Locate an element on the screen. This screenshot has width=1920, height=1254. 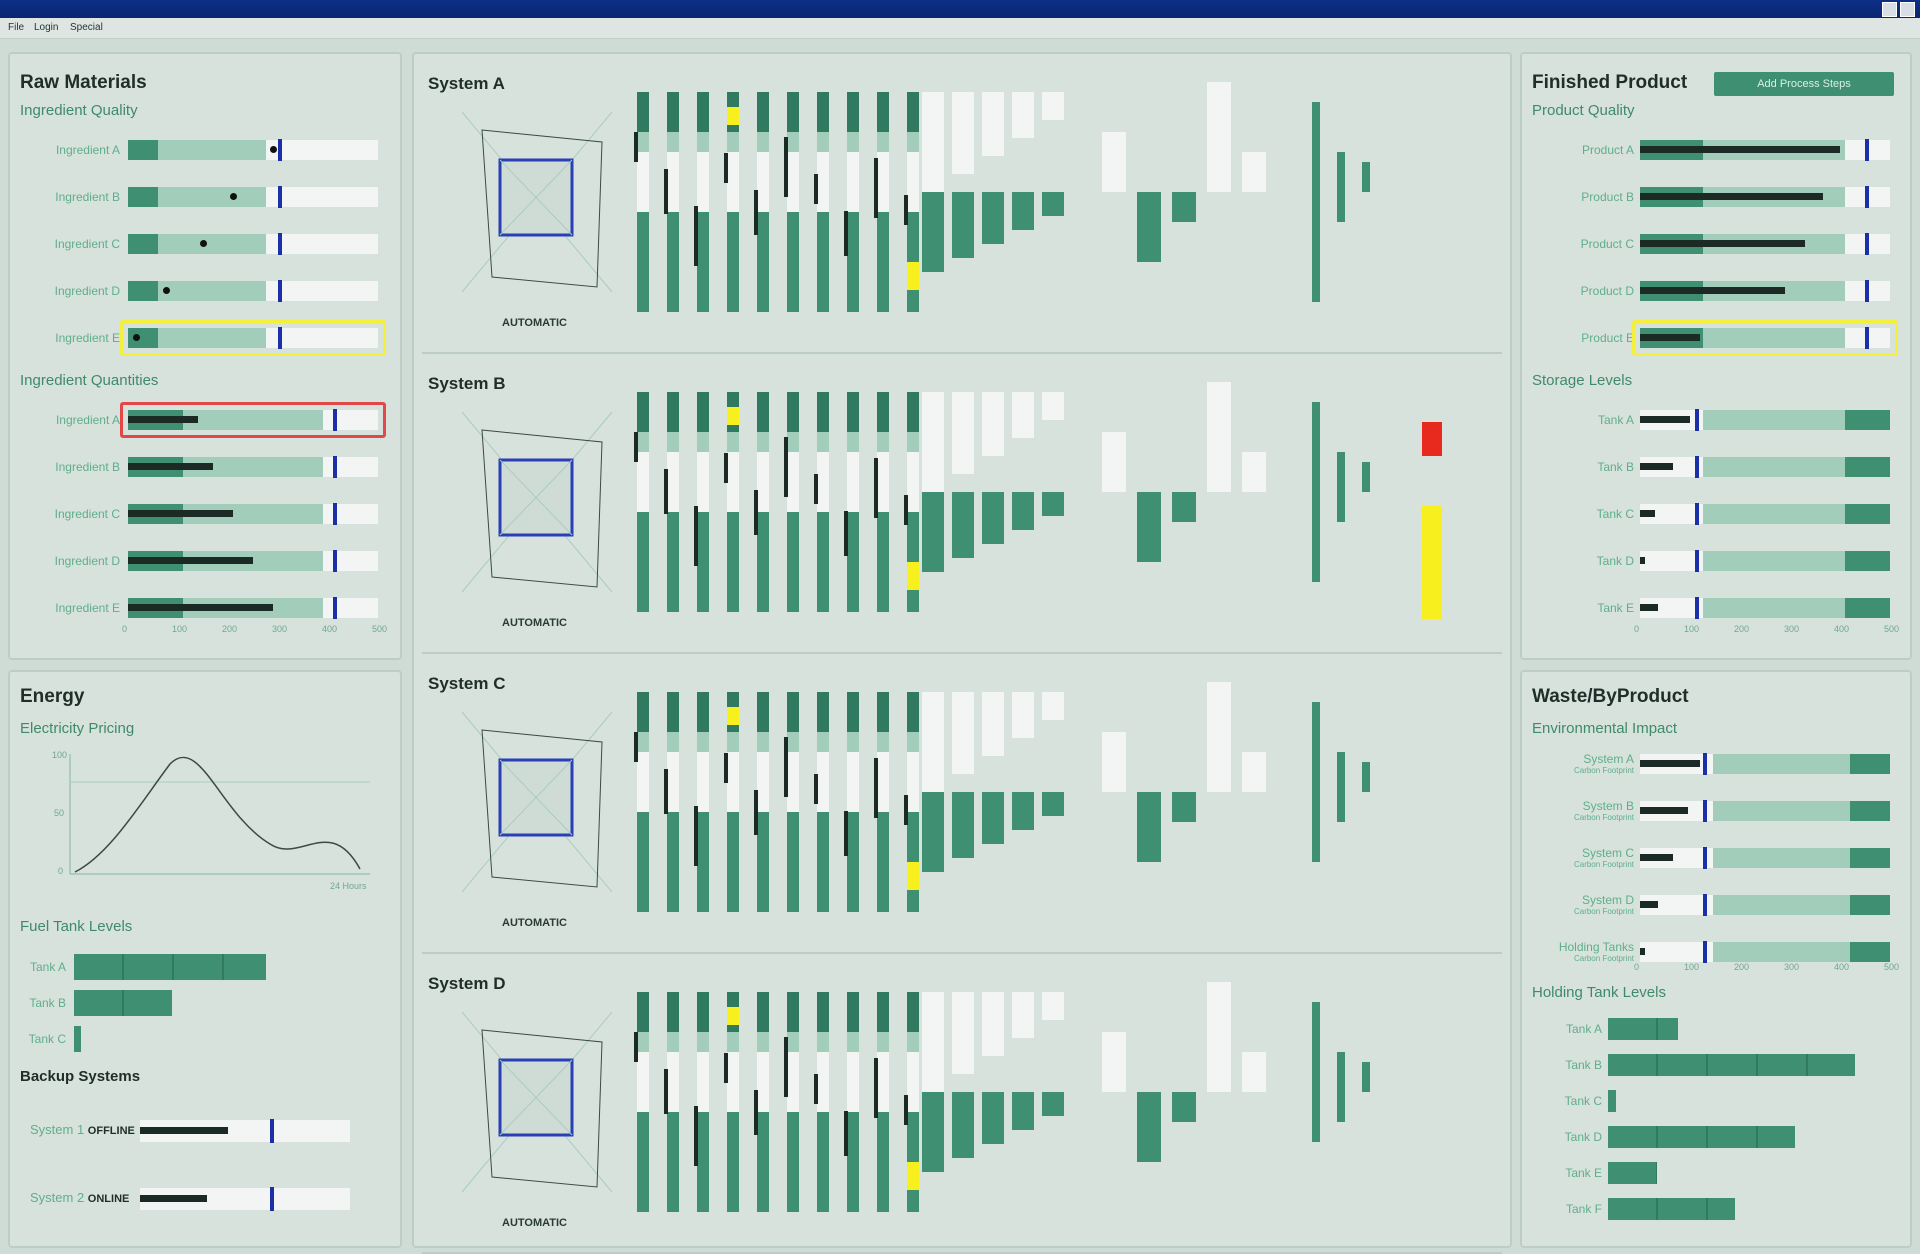
row-label: Tank D is located at coordinates (1583, 1137).